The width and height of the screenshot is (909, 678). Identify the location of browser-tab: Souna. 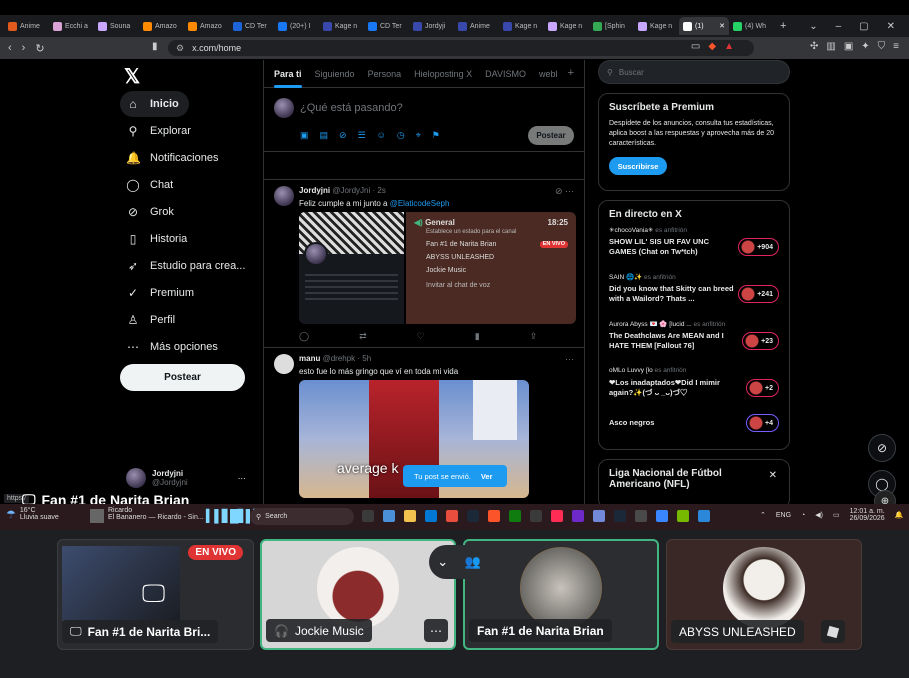
(116, 26).